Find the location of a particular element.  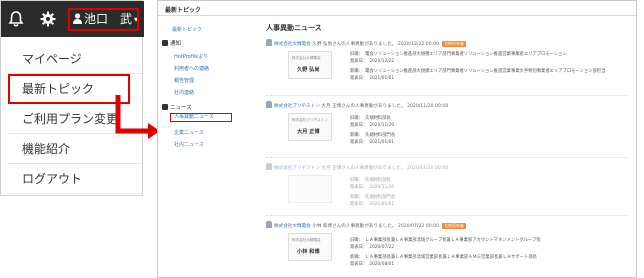

page-title: 最新トピック is located at coordinates (183, 10).